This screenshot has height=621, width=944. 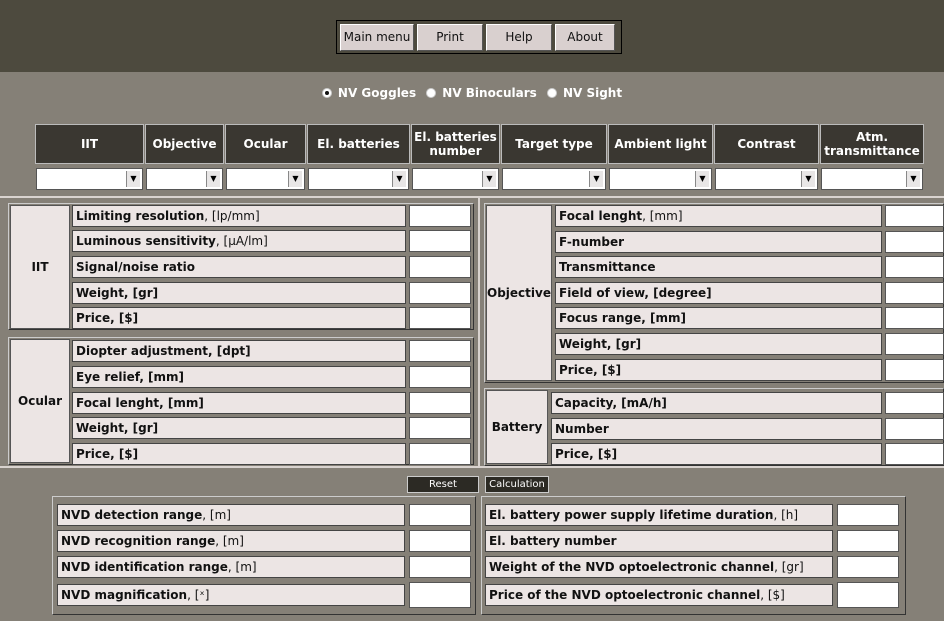 What do you see at coordinates (554, 179) in the screenshot?
I see `target-type-select: ▼` at bounding box center [554, 179].